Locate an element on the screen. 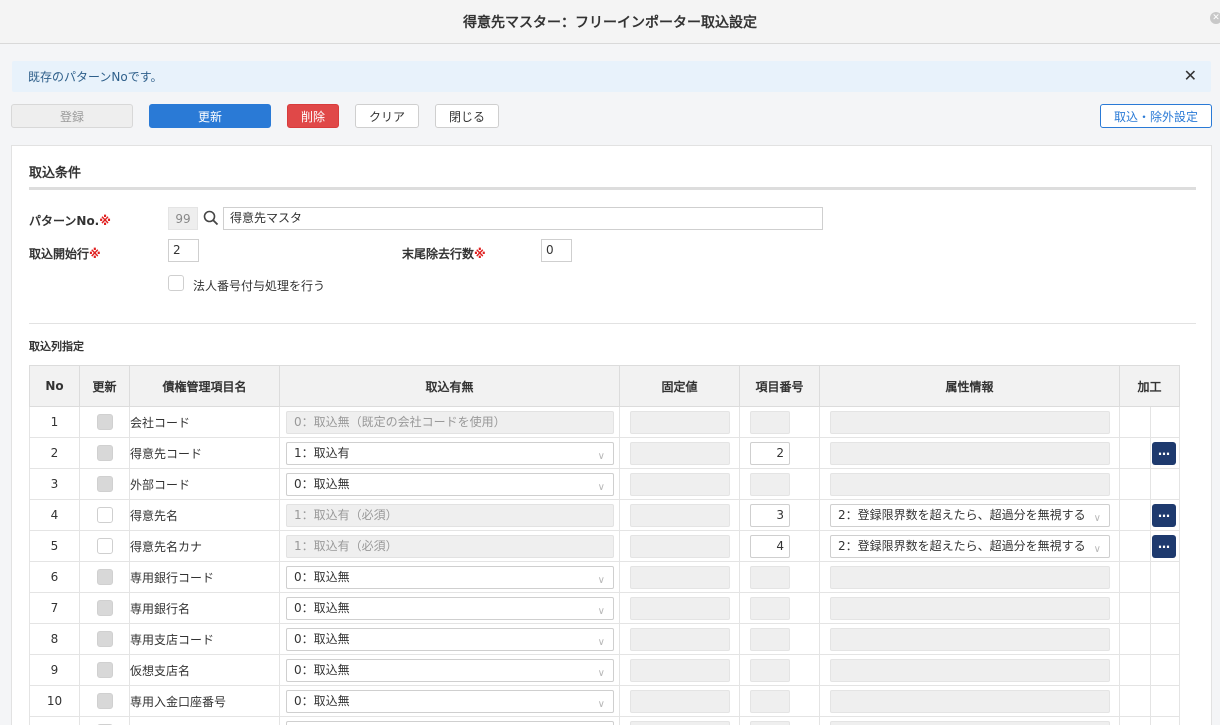  import-select is located at coordinates (450, 722).